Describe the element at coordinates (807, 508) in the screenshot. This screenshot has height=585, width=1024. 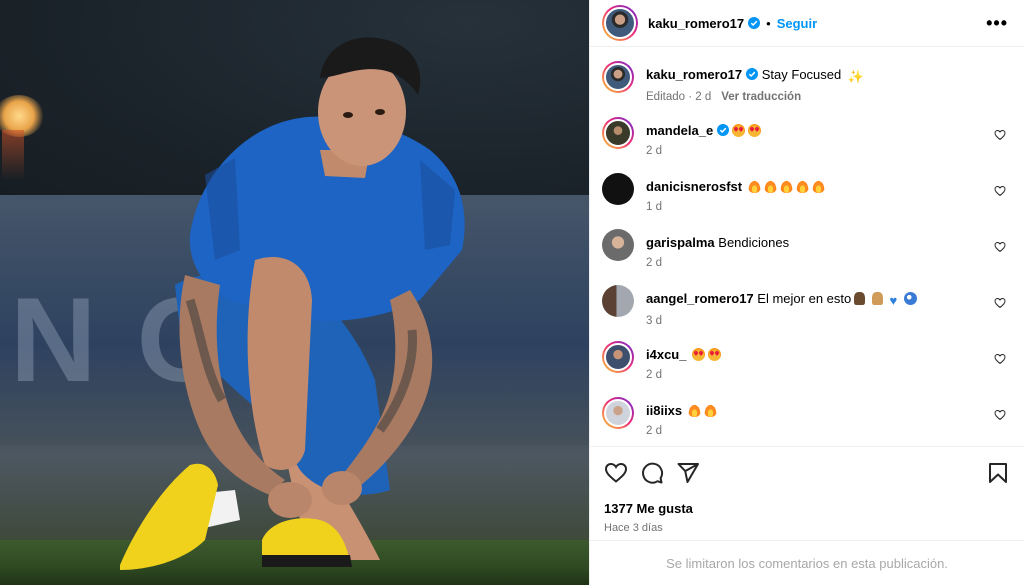
I see `like-count: 1377 Me gusta` at that location.